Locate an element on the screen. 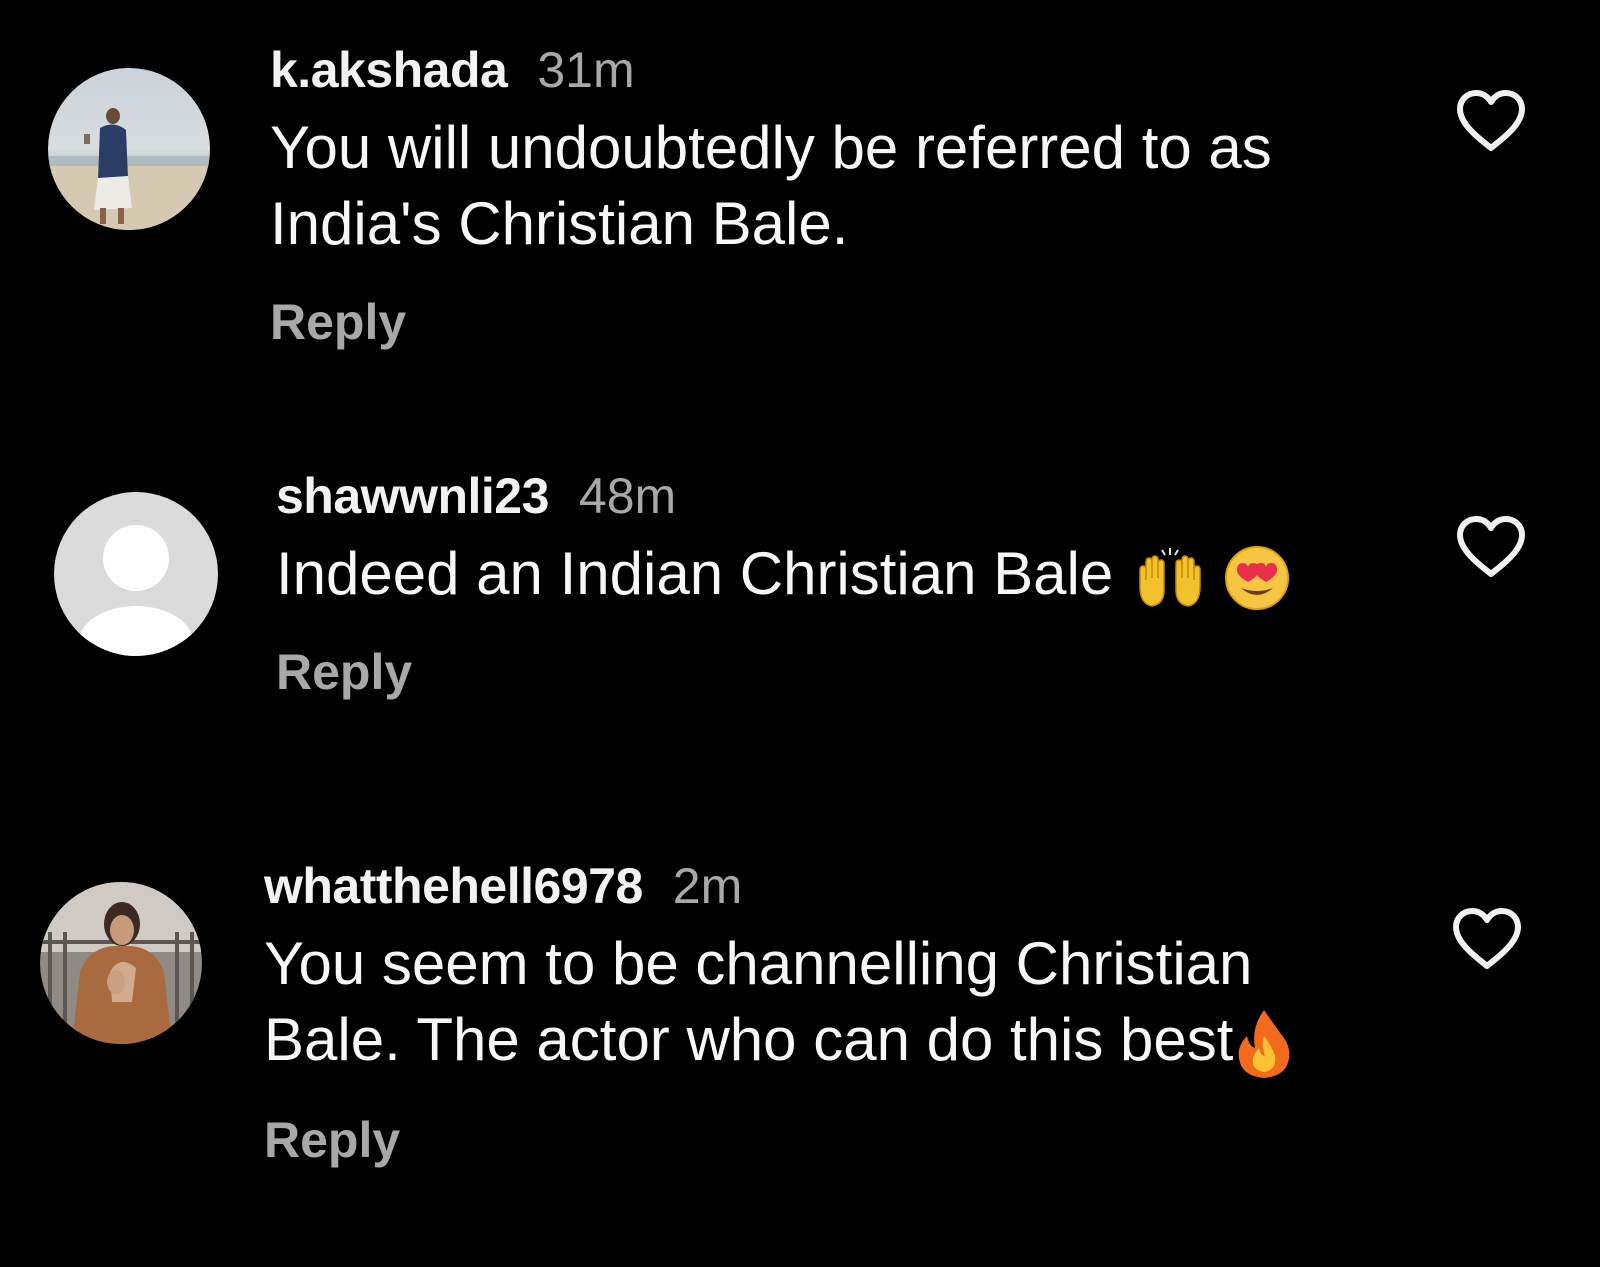  comment-timestamp: 2m is located at coordinates (707, 886).